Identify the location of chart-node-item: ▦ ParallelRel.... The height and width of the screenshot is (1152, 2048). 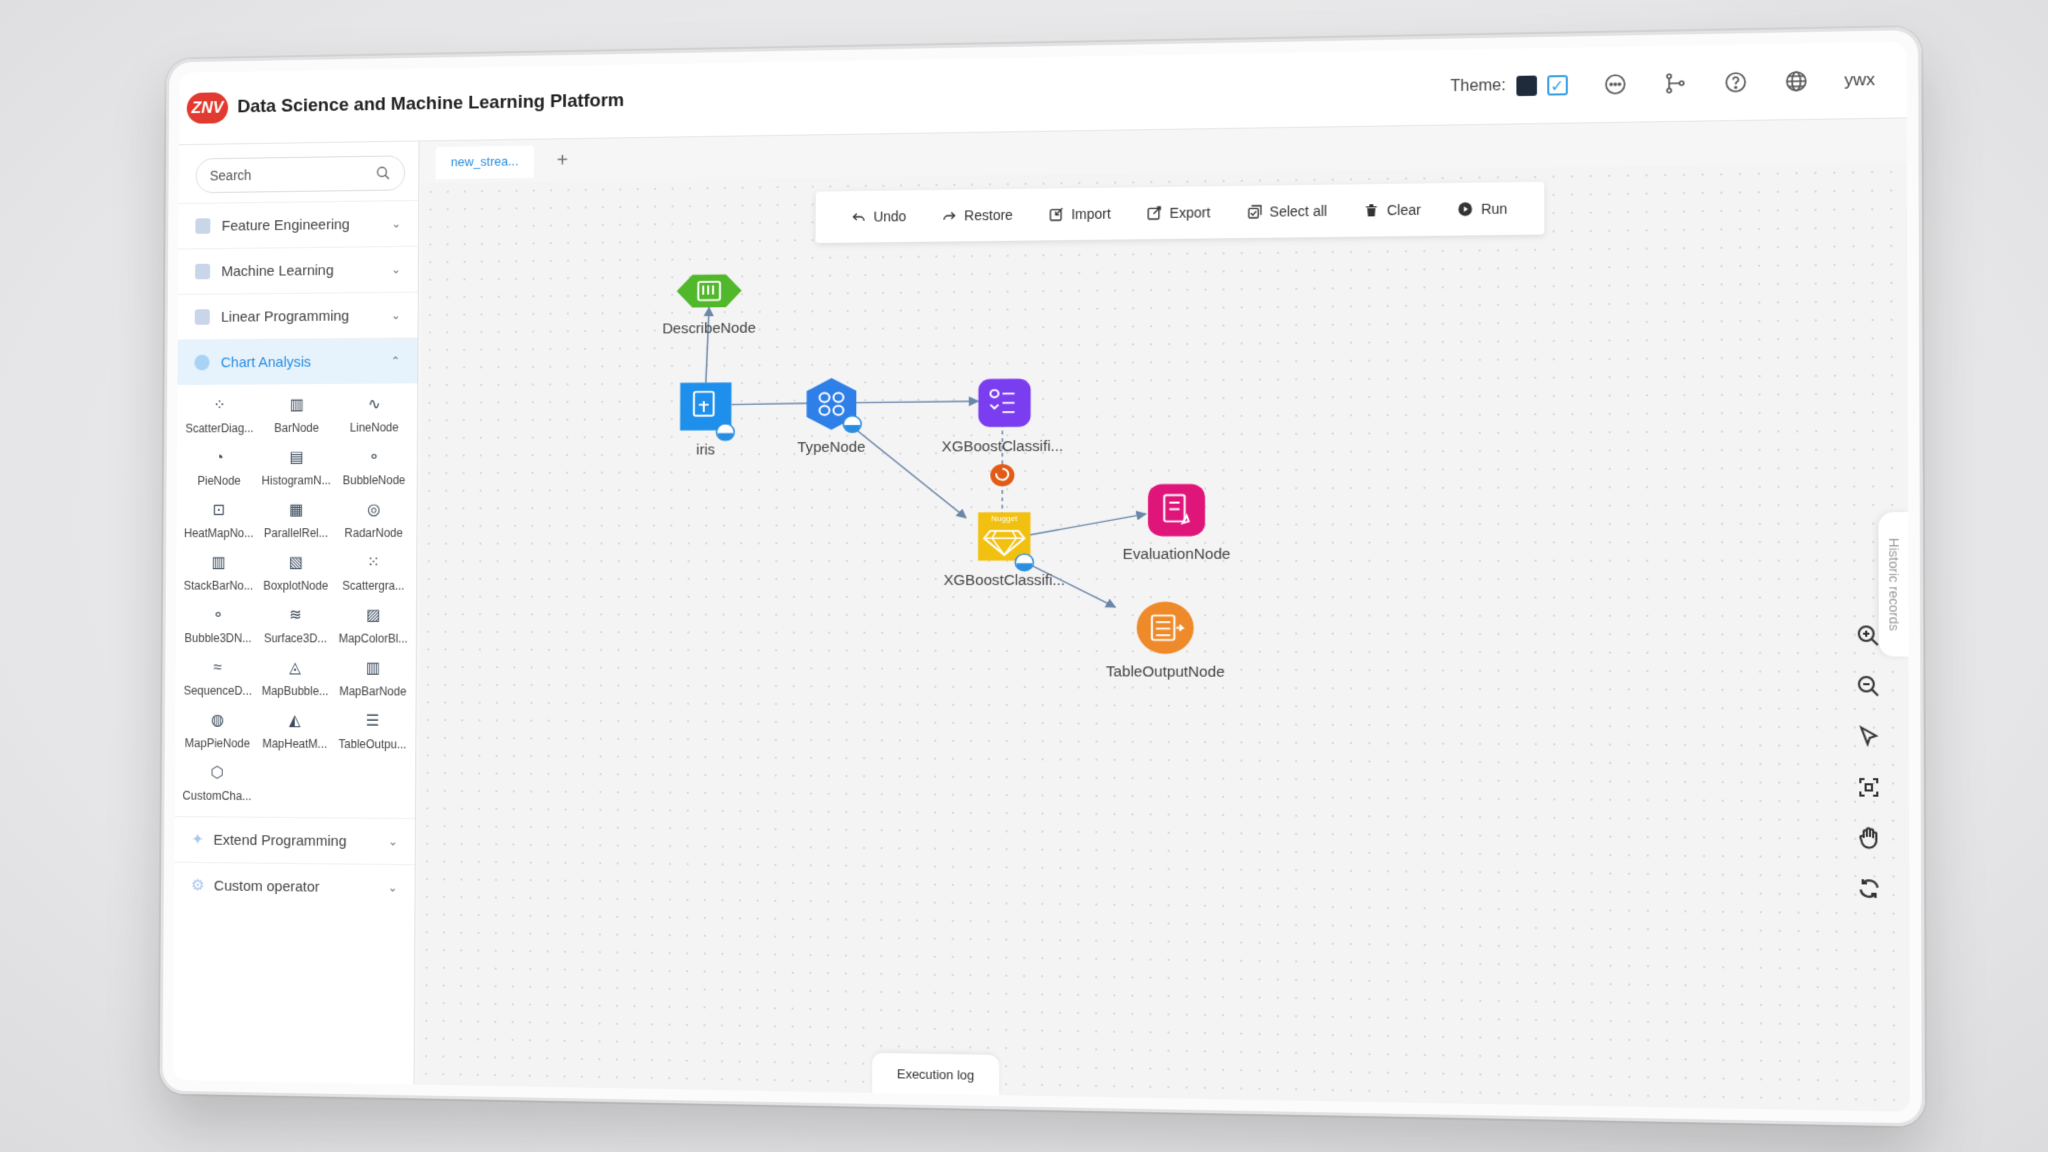
(296, 520).